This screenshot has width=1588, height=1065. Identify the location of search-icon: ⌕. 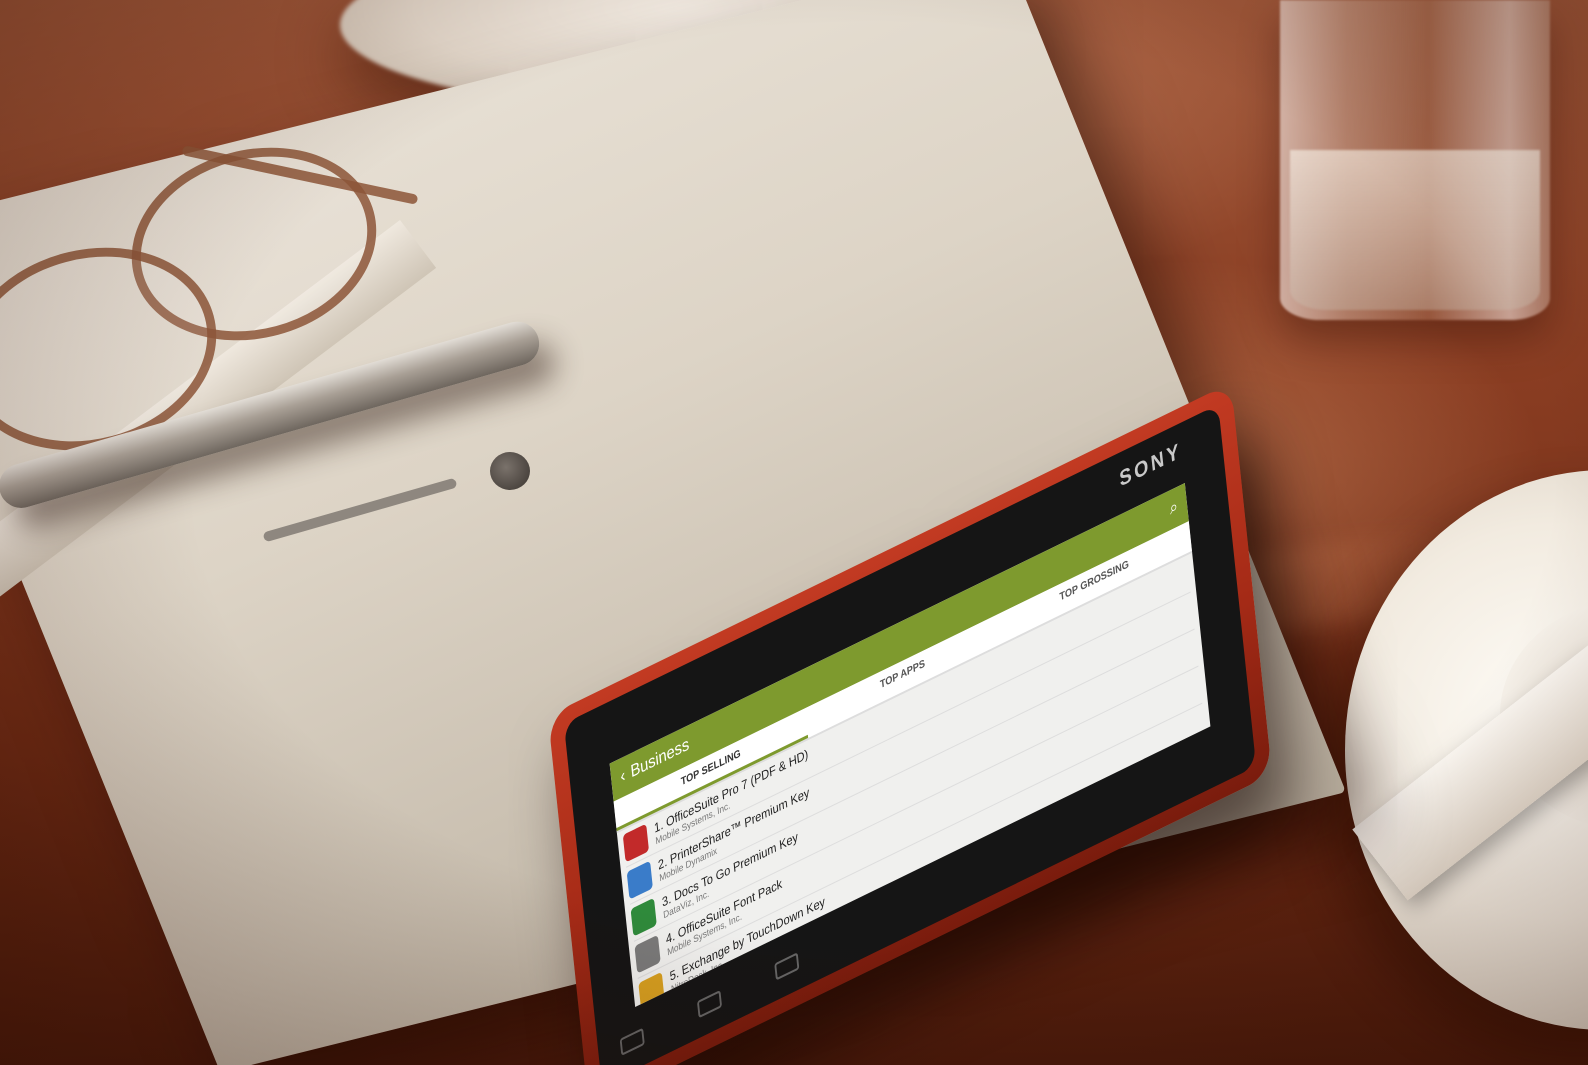
(1174, 508).